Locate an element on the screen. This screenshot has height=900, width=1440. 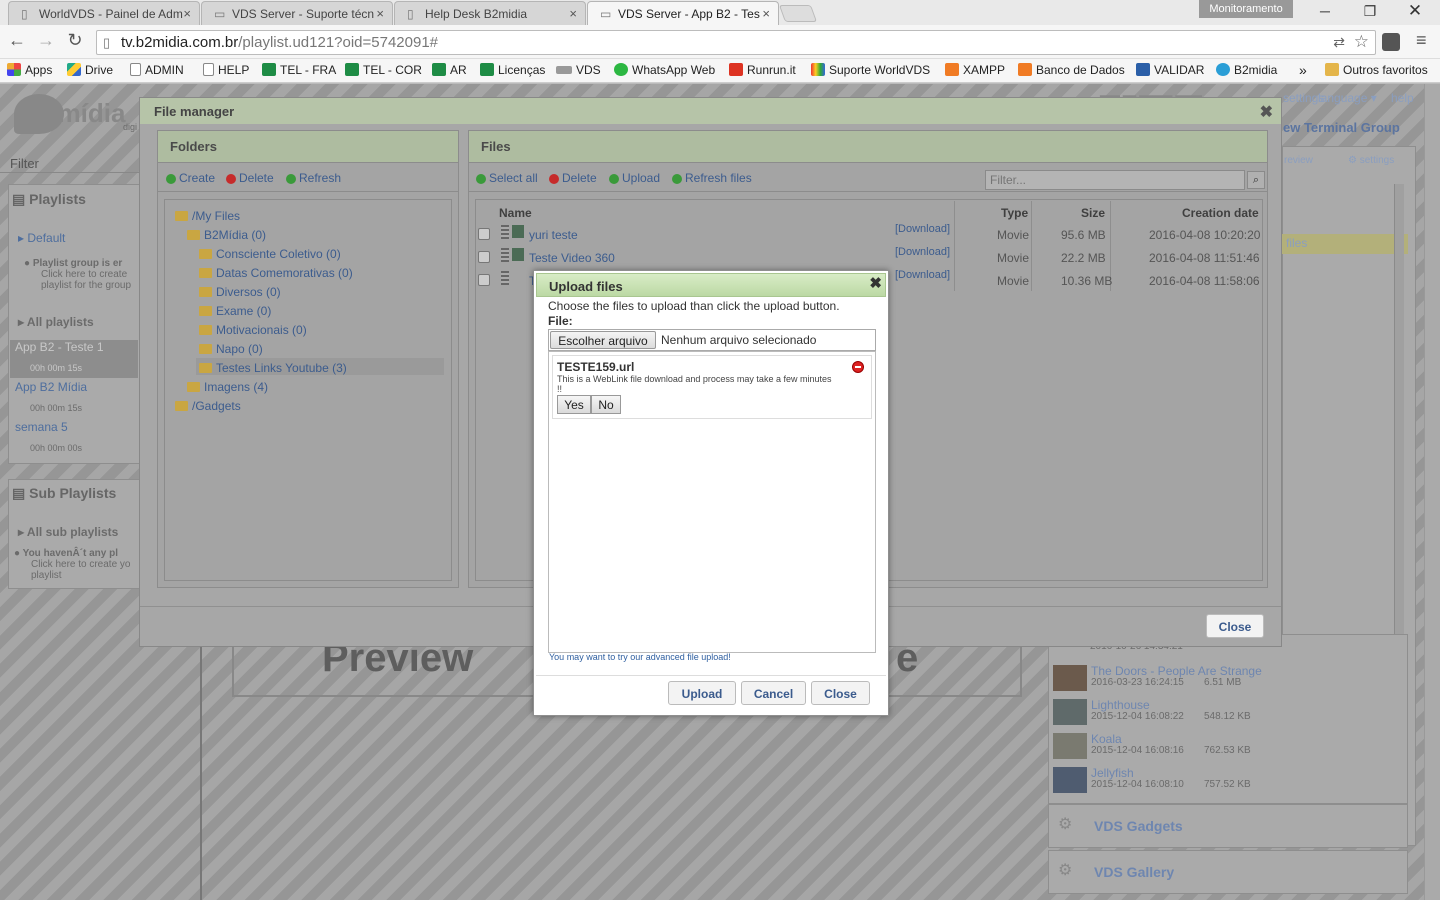
yes-button: Yes is located at coordinates (574, 404).